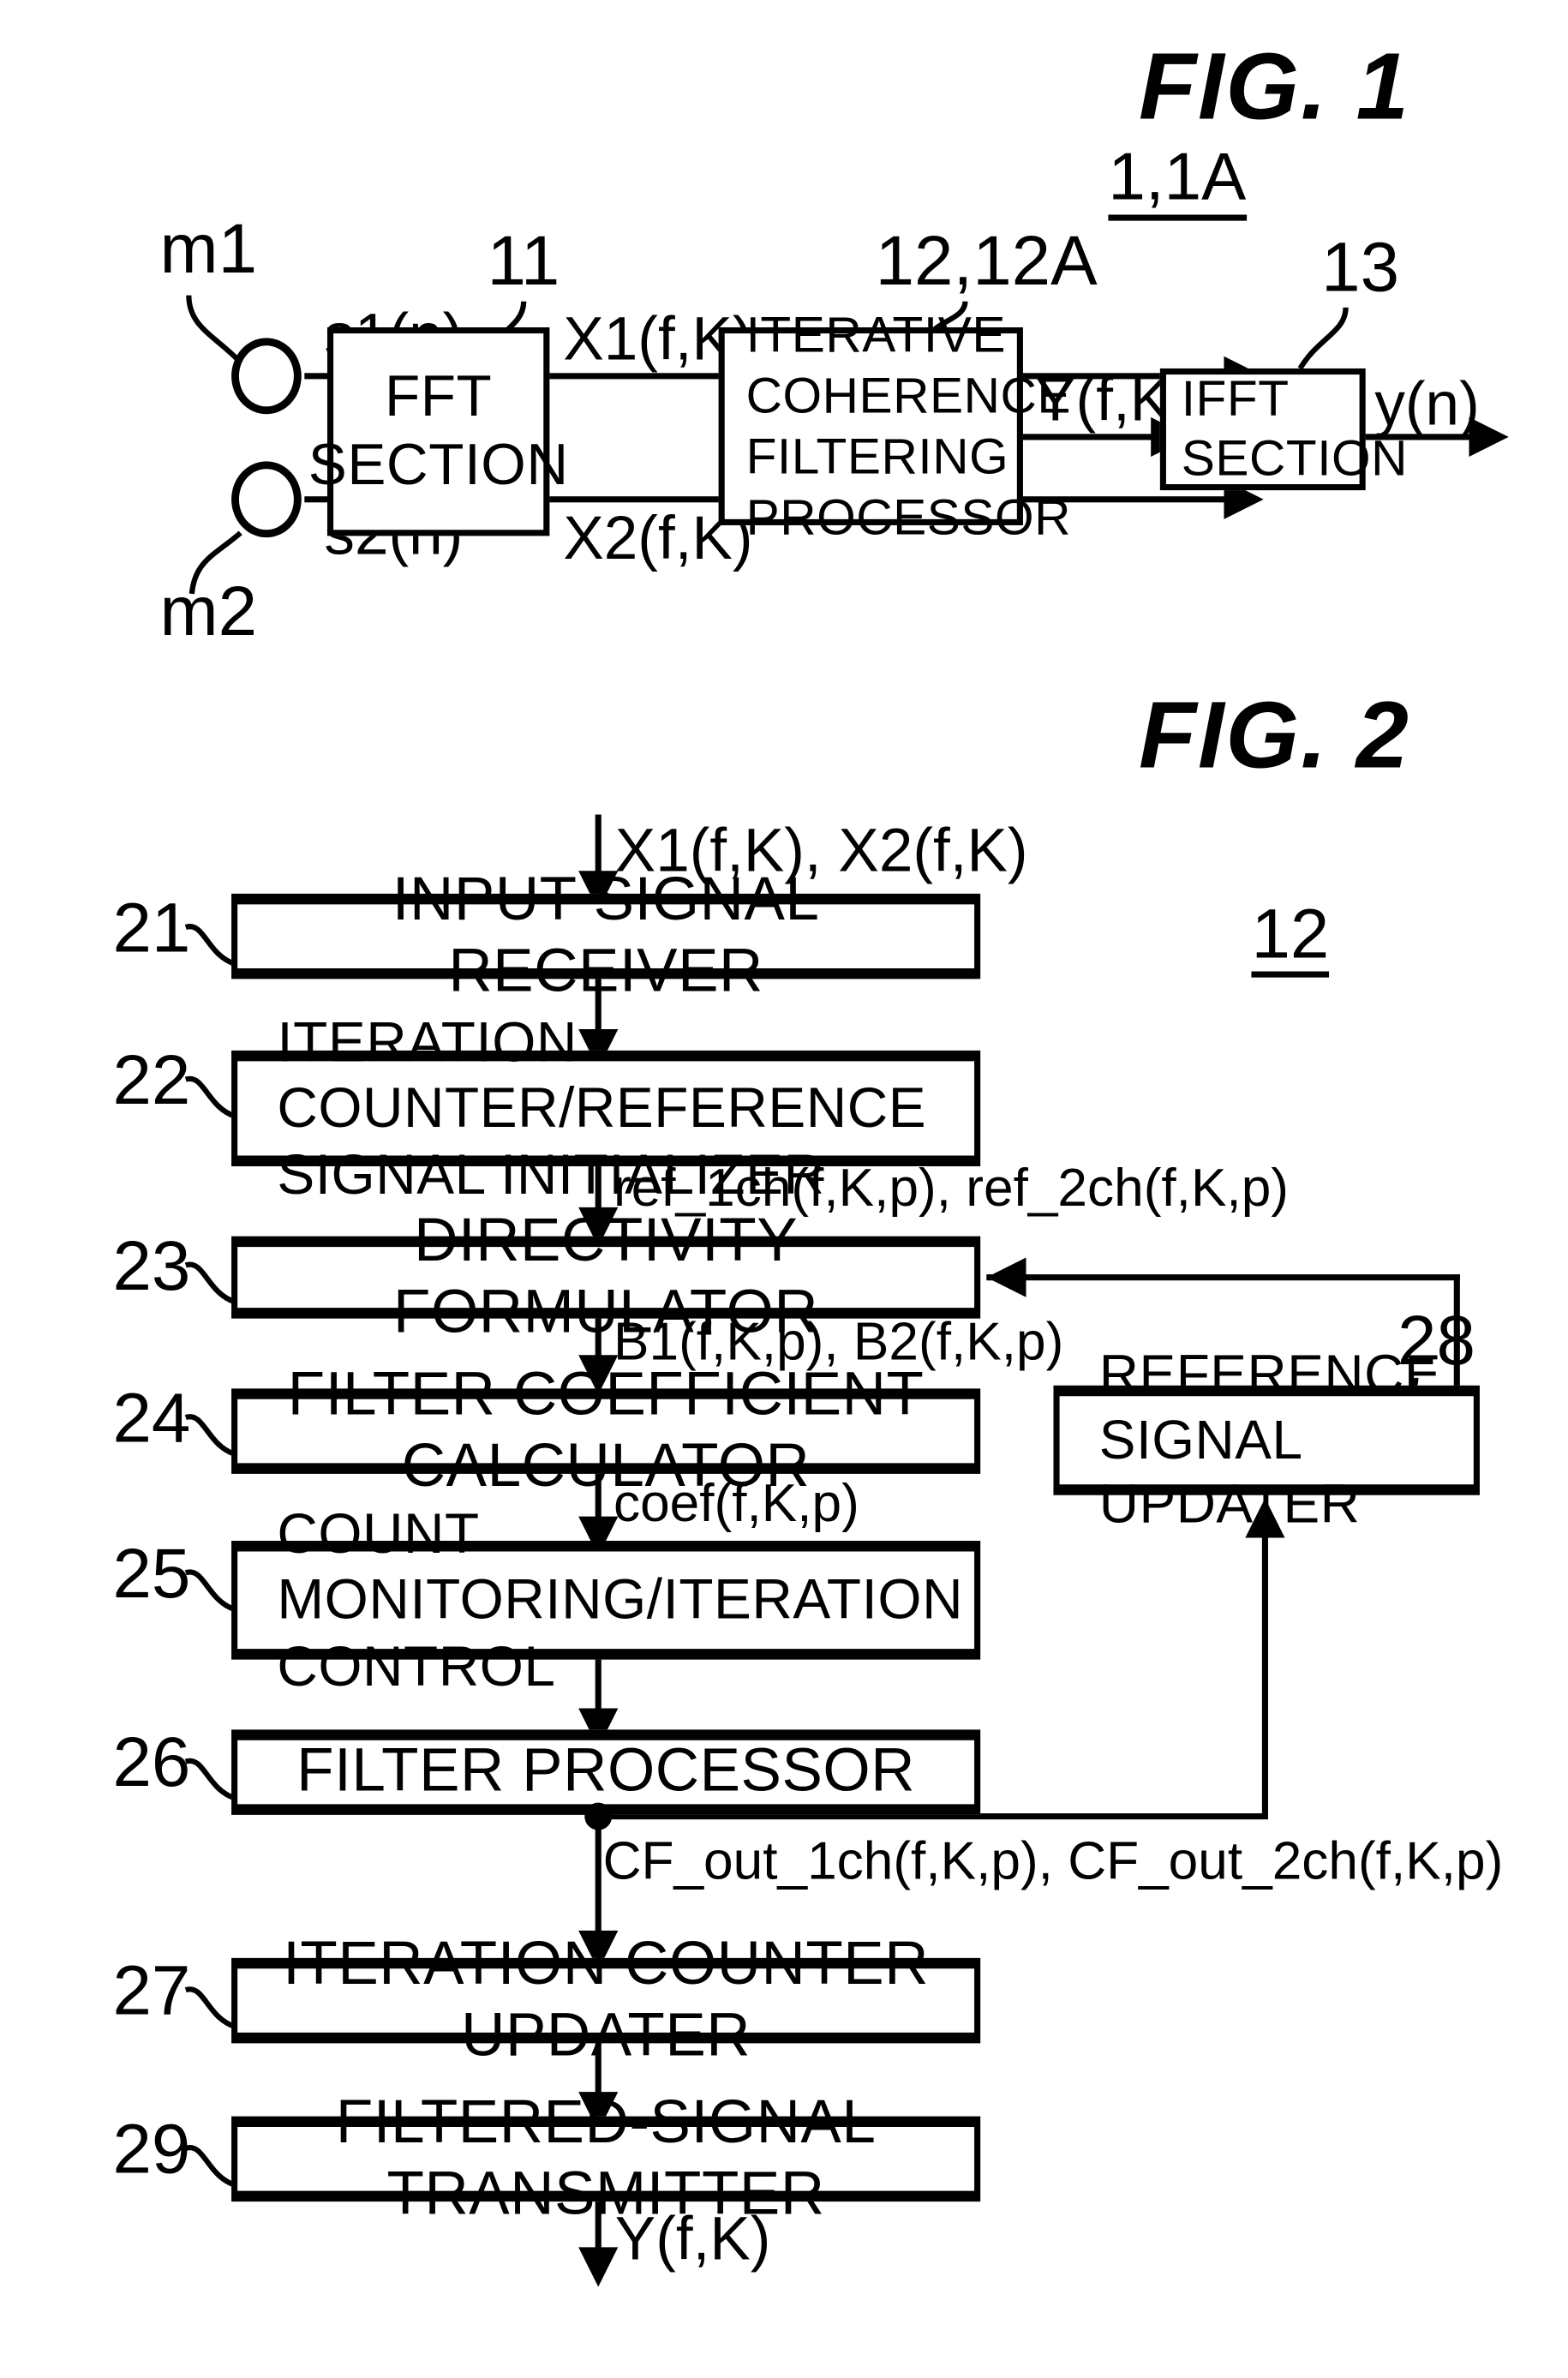 This screenshot has height=2378, width=1568. I want to click on mic-m2-leader-line, so click(236, 563).